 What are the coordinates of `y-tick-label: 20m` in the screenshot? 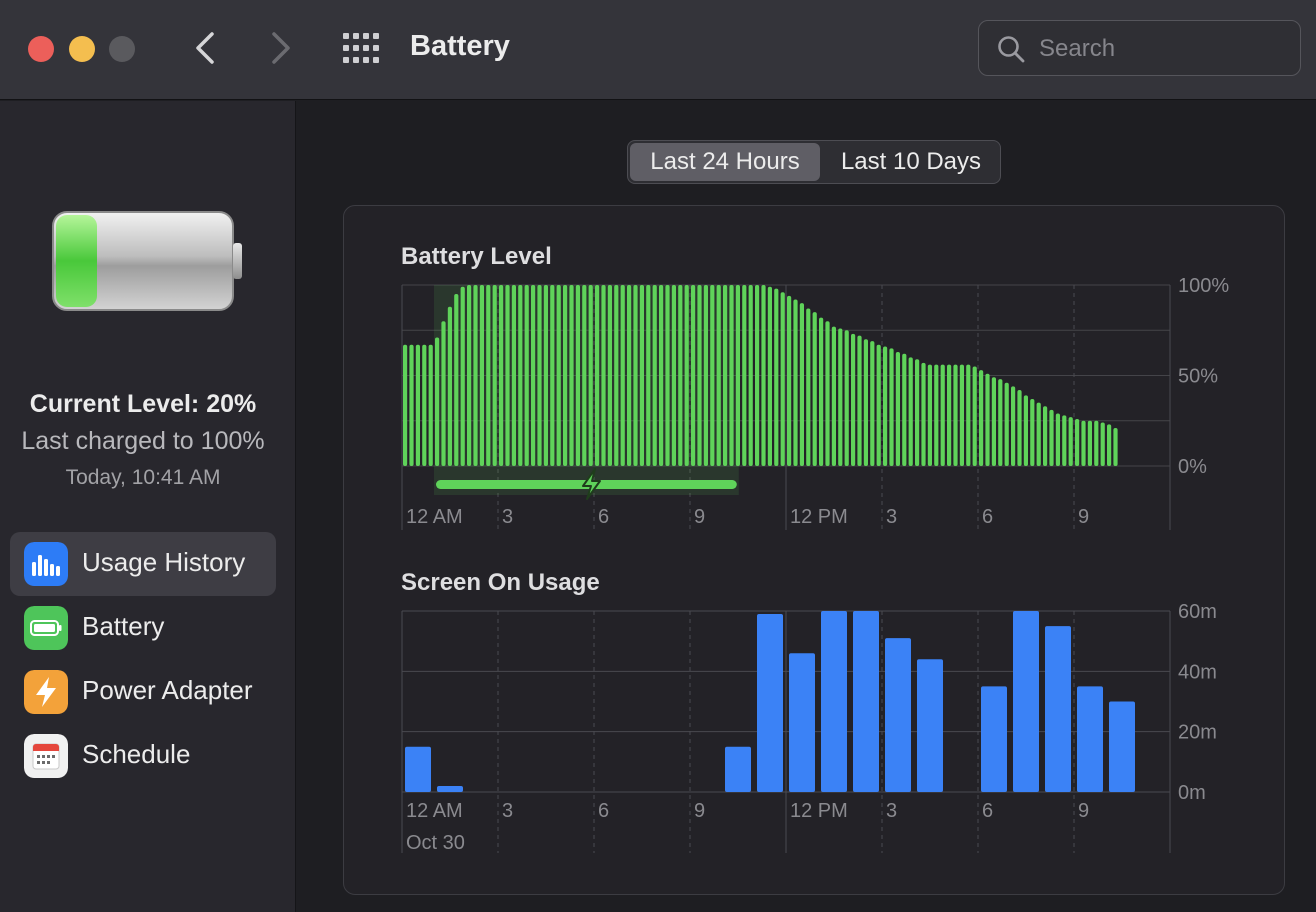 It's located at (1197, 733).